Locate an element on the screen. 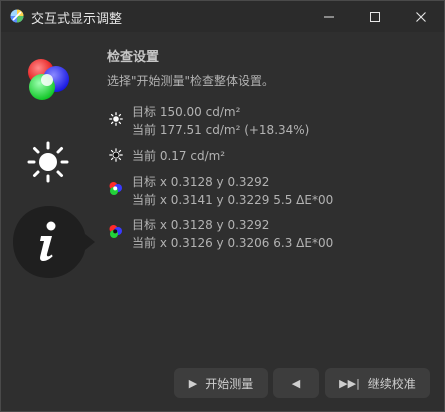  continue-calibration-button: ▶▶| 继续校准 is located at coordinates (377, 383).